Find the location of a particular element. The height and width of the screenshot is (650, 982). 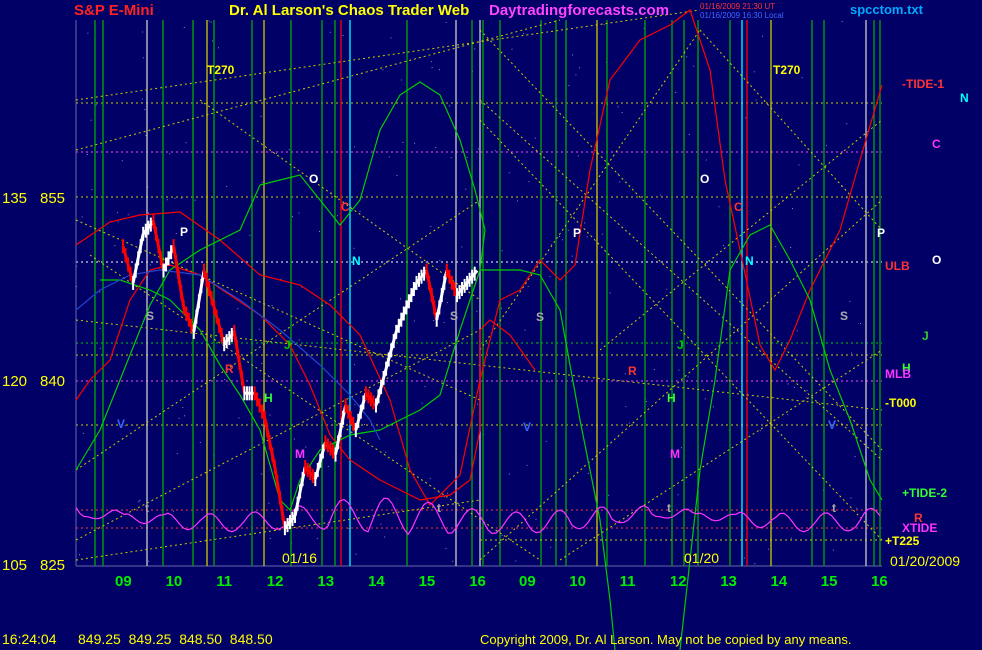

x-tick-day1: 15 is located at coordinates (427, 581).